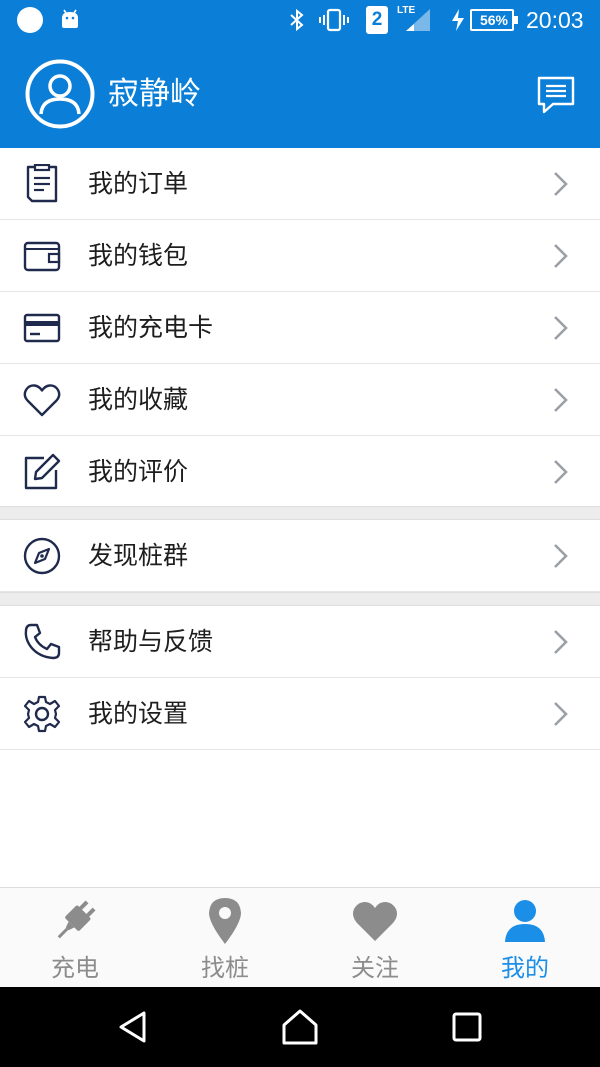 This screenshot has width=600, height=1067. What do you see at coordinates (42, 714) in the screenshot?
I see `gear-icon` at bounding box center [42, 714].